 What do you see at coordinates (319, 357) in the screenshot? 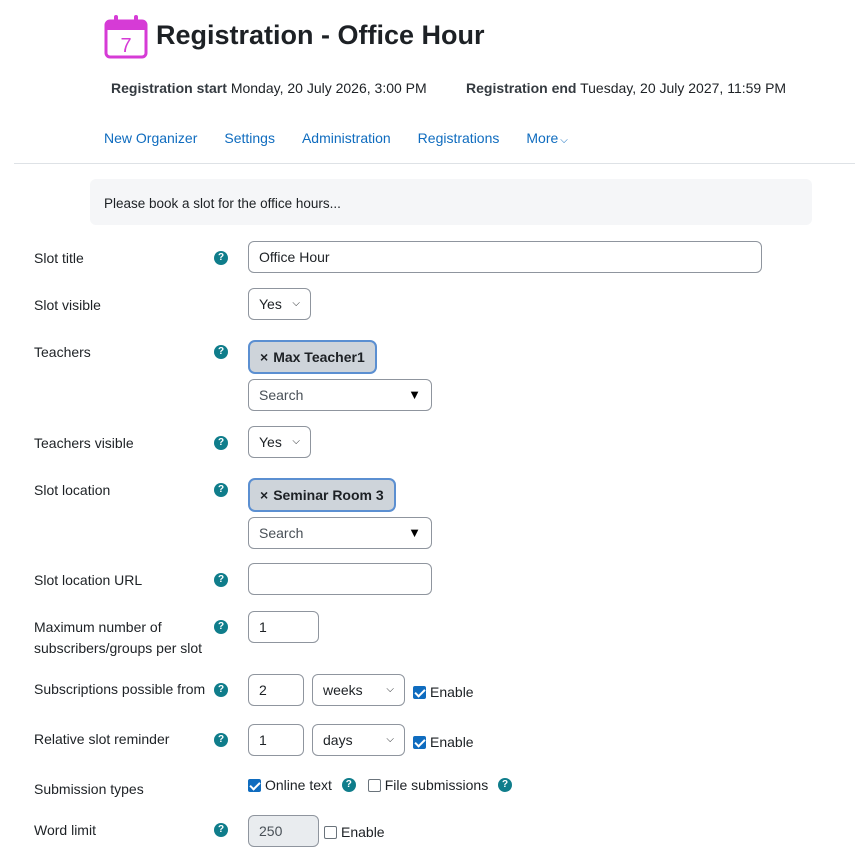
I see `teacher-chip-label: Max Teacher1` at bounding box center [319, 357].